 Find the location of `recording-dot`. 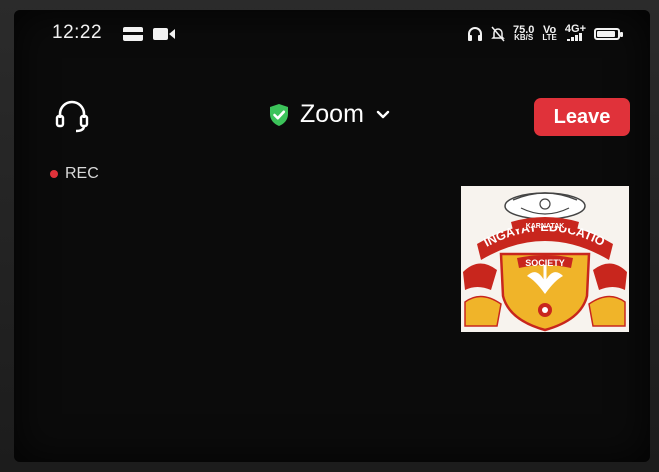

recording-dot is located at coordinates (54, 174).